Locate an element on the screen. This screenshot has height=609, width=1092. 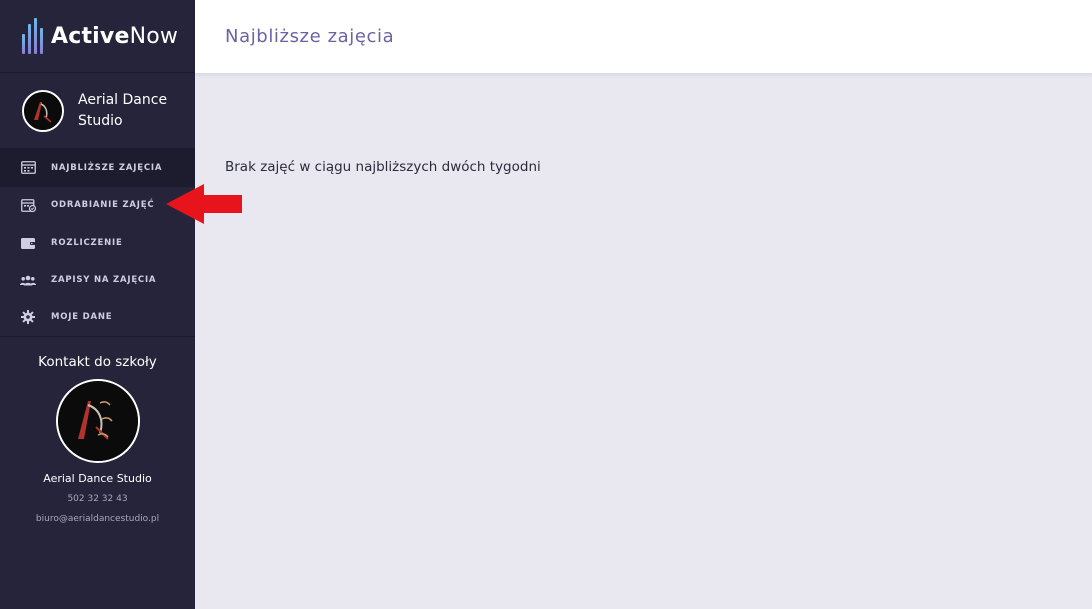
contact-phone: 502 32 32 43 is located at coordinates (97, 499).